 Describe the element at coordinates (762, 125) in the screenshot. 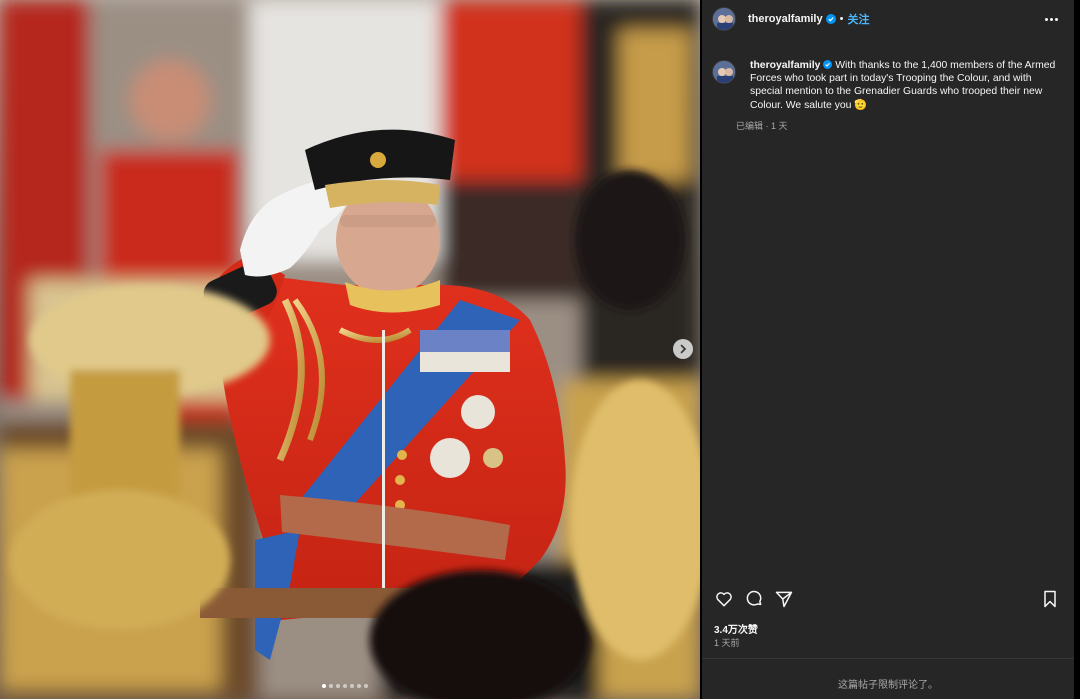

I see `edited-timestamp: 已编辑 · 1 天` at that location.